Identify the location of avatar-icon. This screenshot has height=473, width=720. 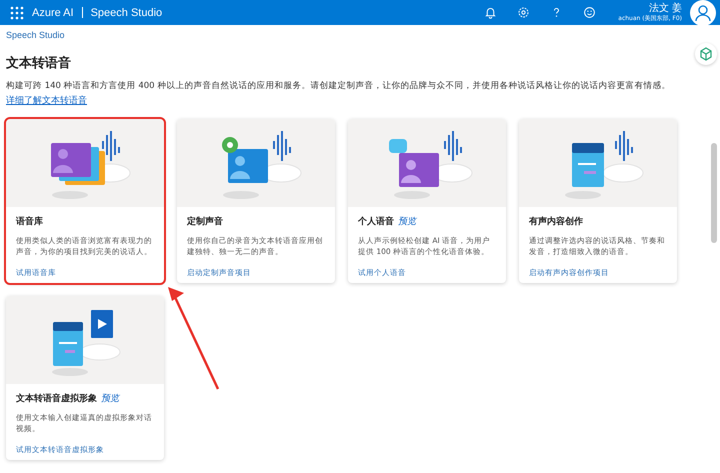
(703, 13).